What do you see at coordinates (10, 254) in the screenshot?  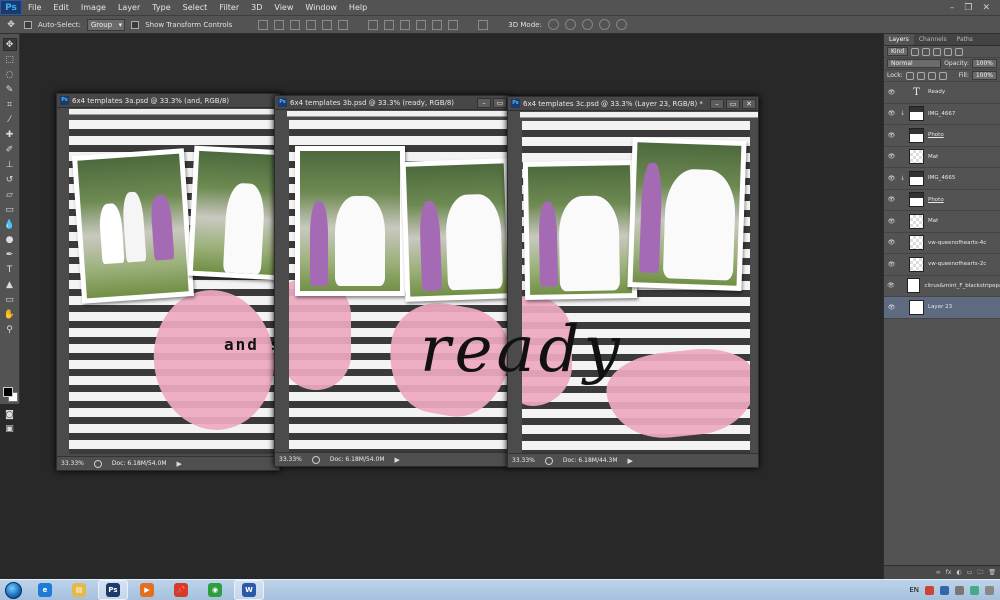 I see `pen-tool-icon: ✒` at bounding box center [10, 254].